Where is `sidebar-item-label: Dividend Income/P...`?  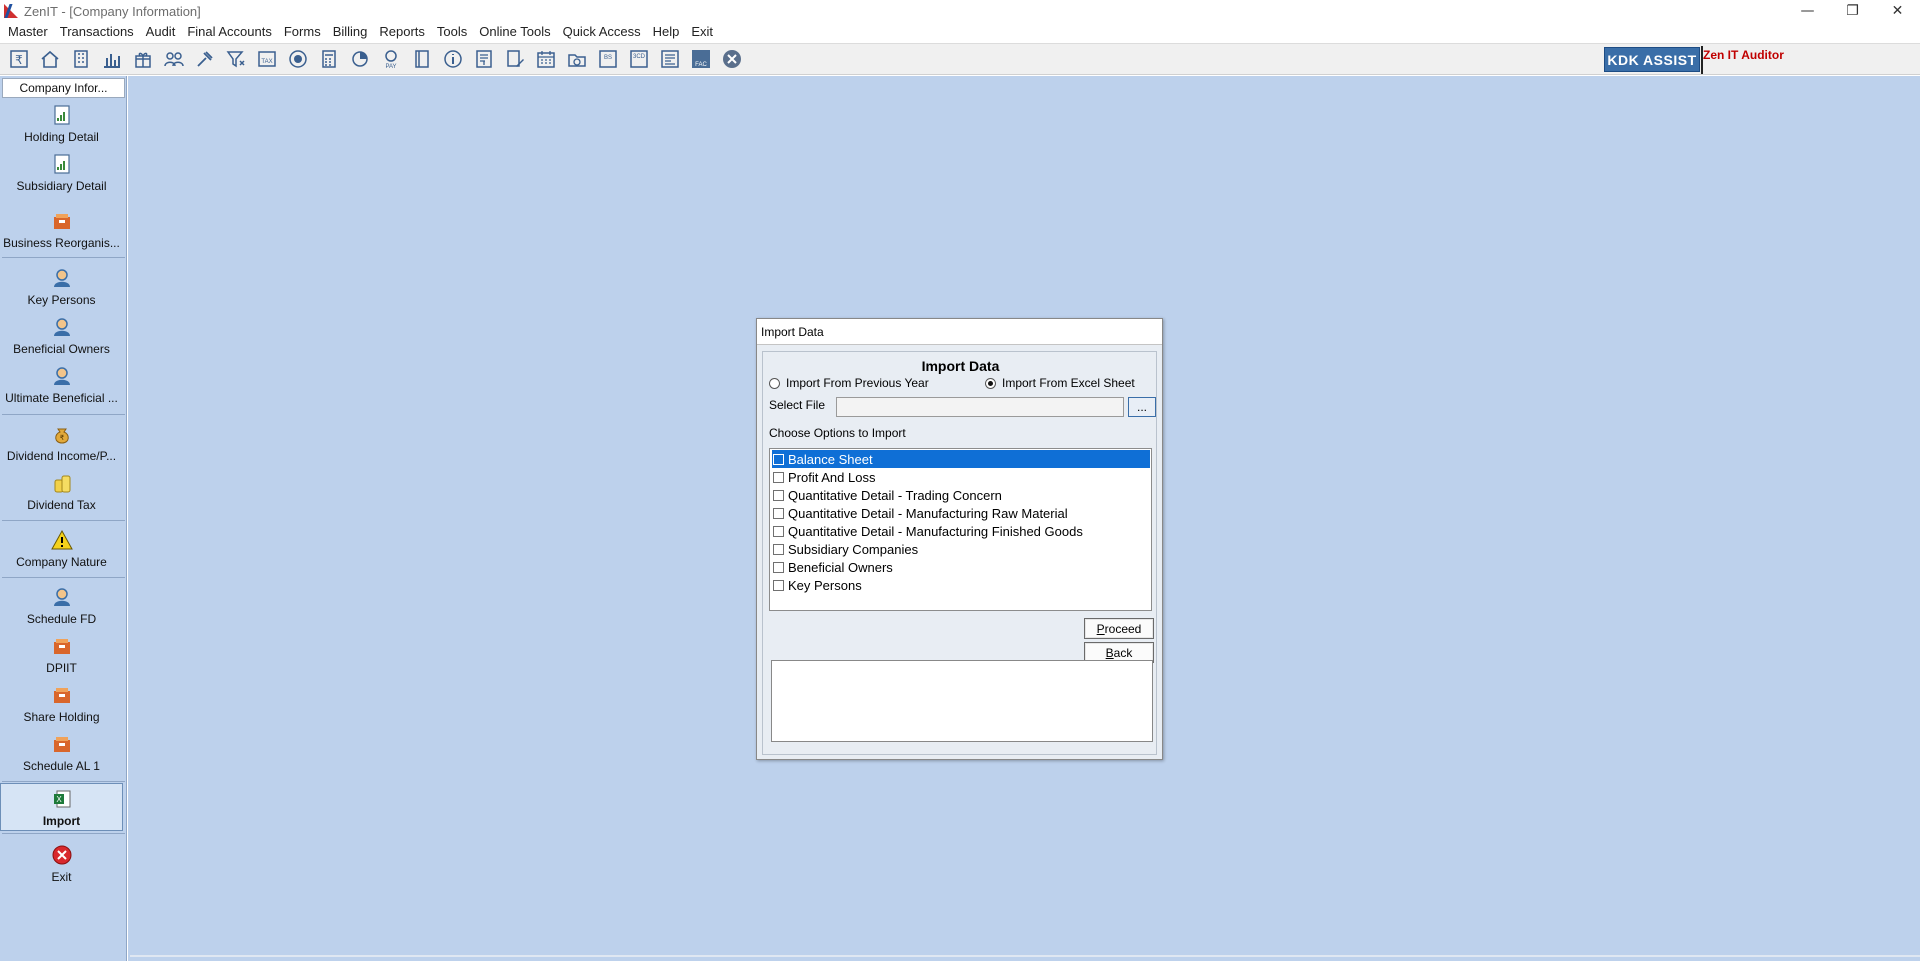
sidebar-item-label: Dividend Income/P... is located at coordinates (61, 456).